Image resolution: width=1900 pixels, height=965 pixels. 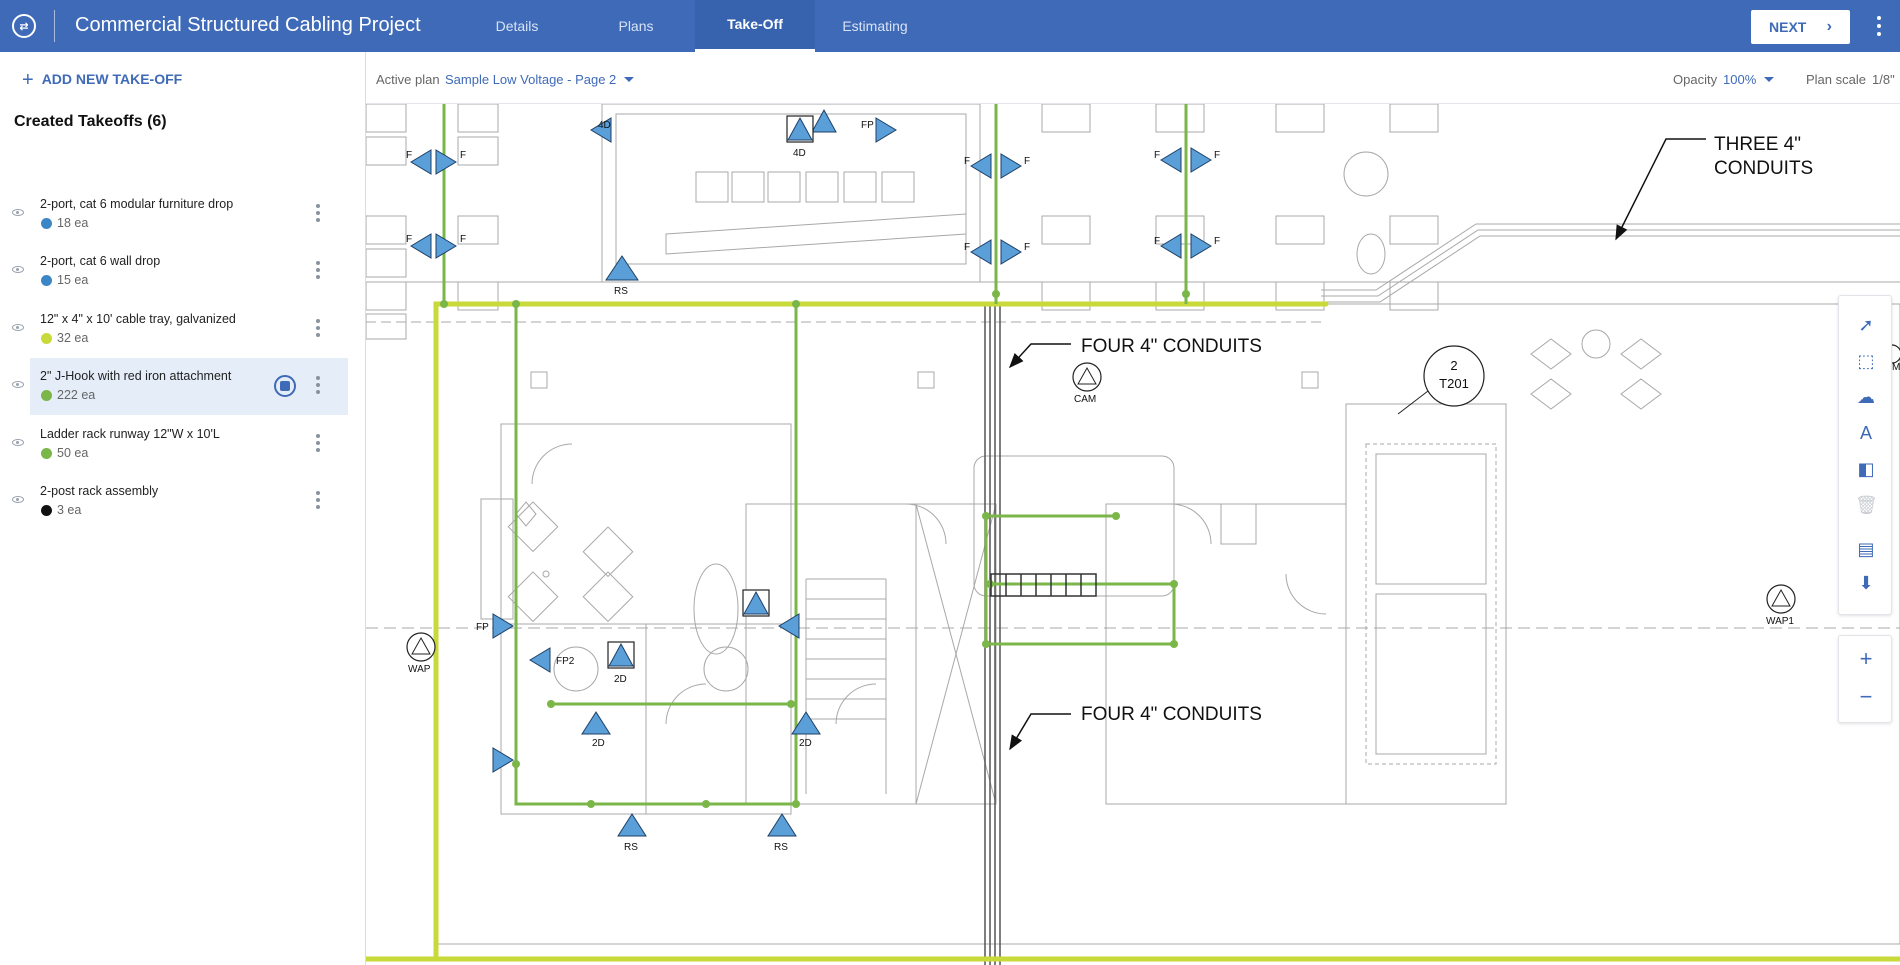 I want to click on device-label: FP2, so click(x=565, y=661).